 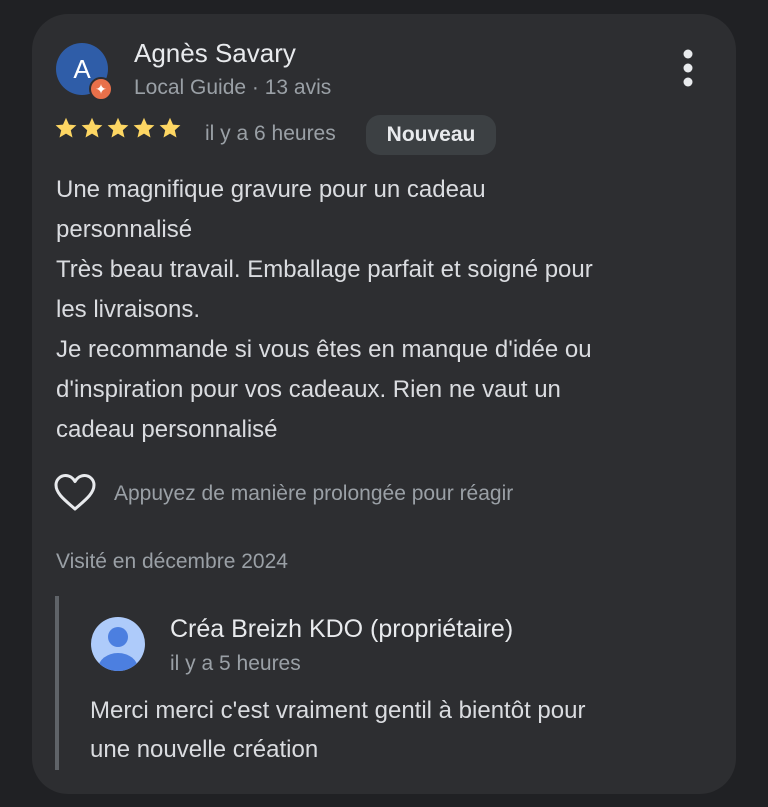 What do you see at coordinates (233, 87) in the screenshot?
I see `reviewer-meta: Local Guide · 13 avis` at bounding box center [233, 87].